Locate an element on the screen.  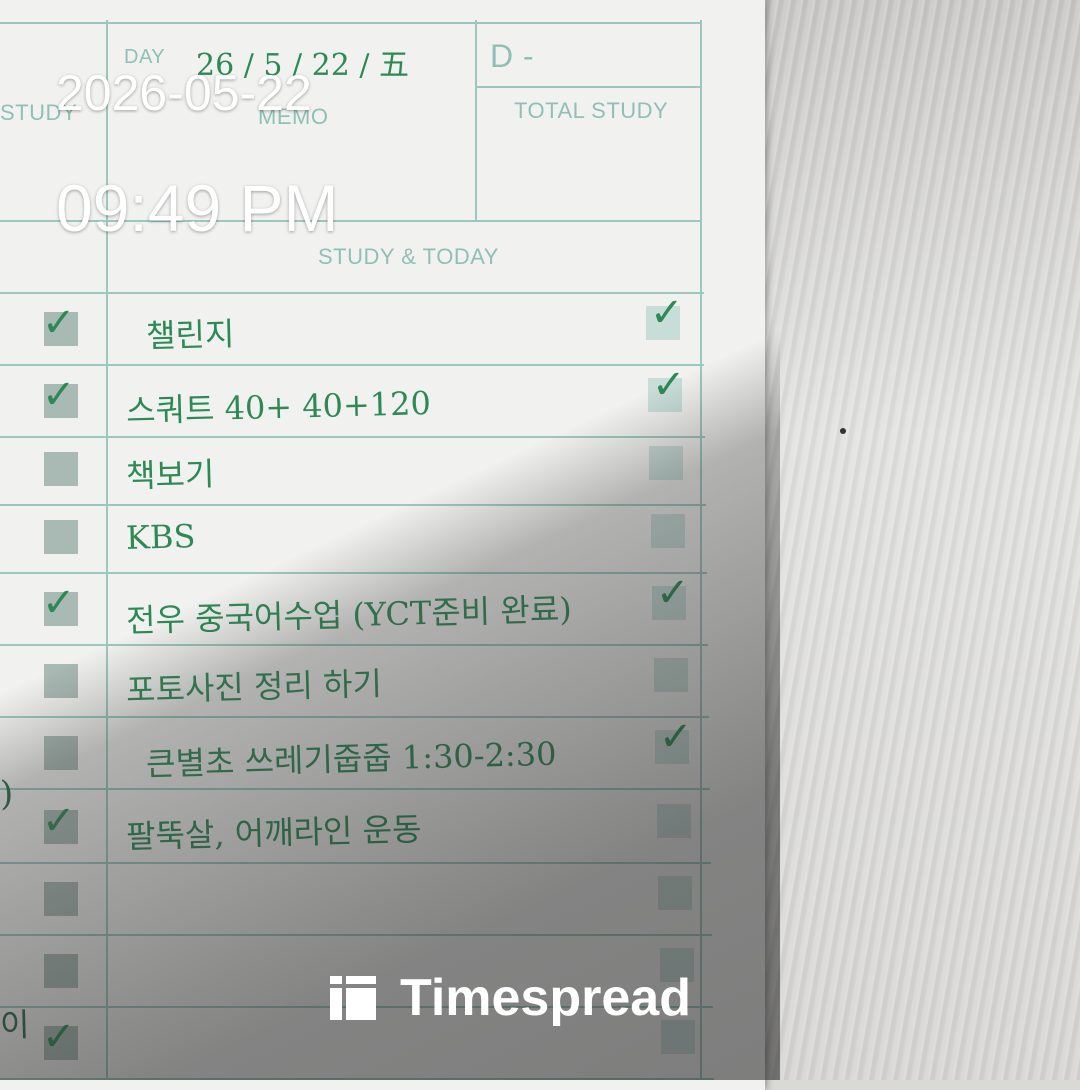
study-today-label: STUDY & TODAY is located at coordinates (408, 256).